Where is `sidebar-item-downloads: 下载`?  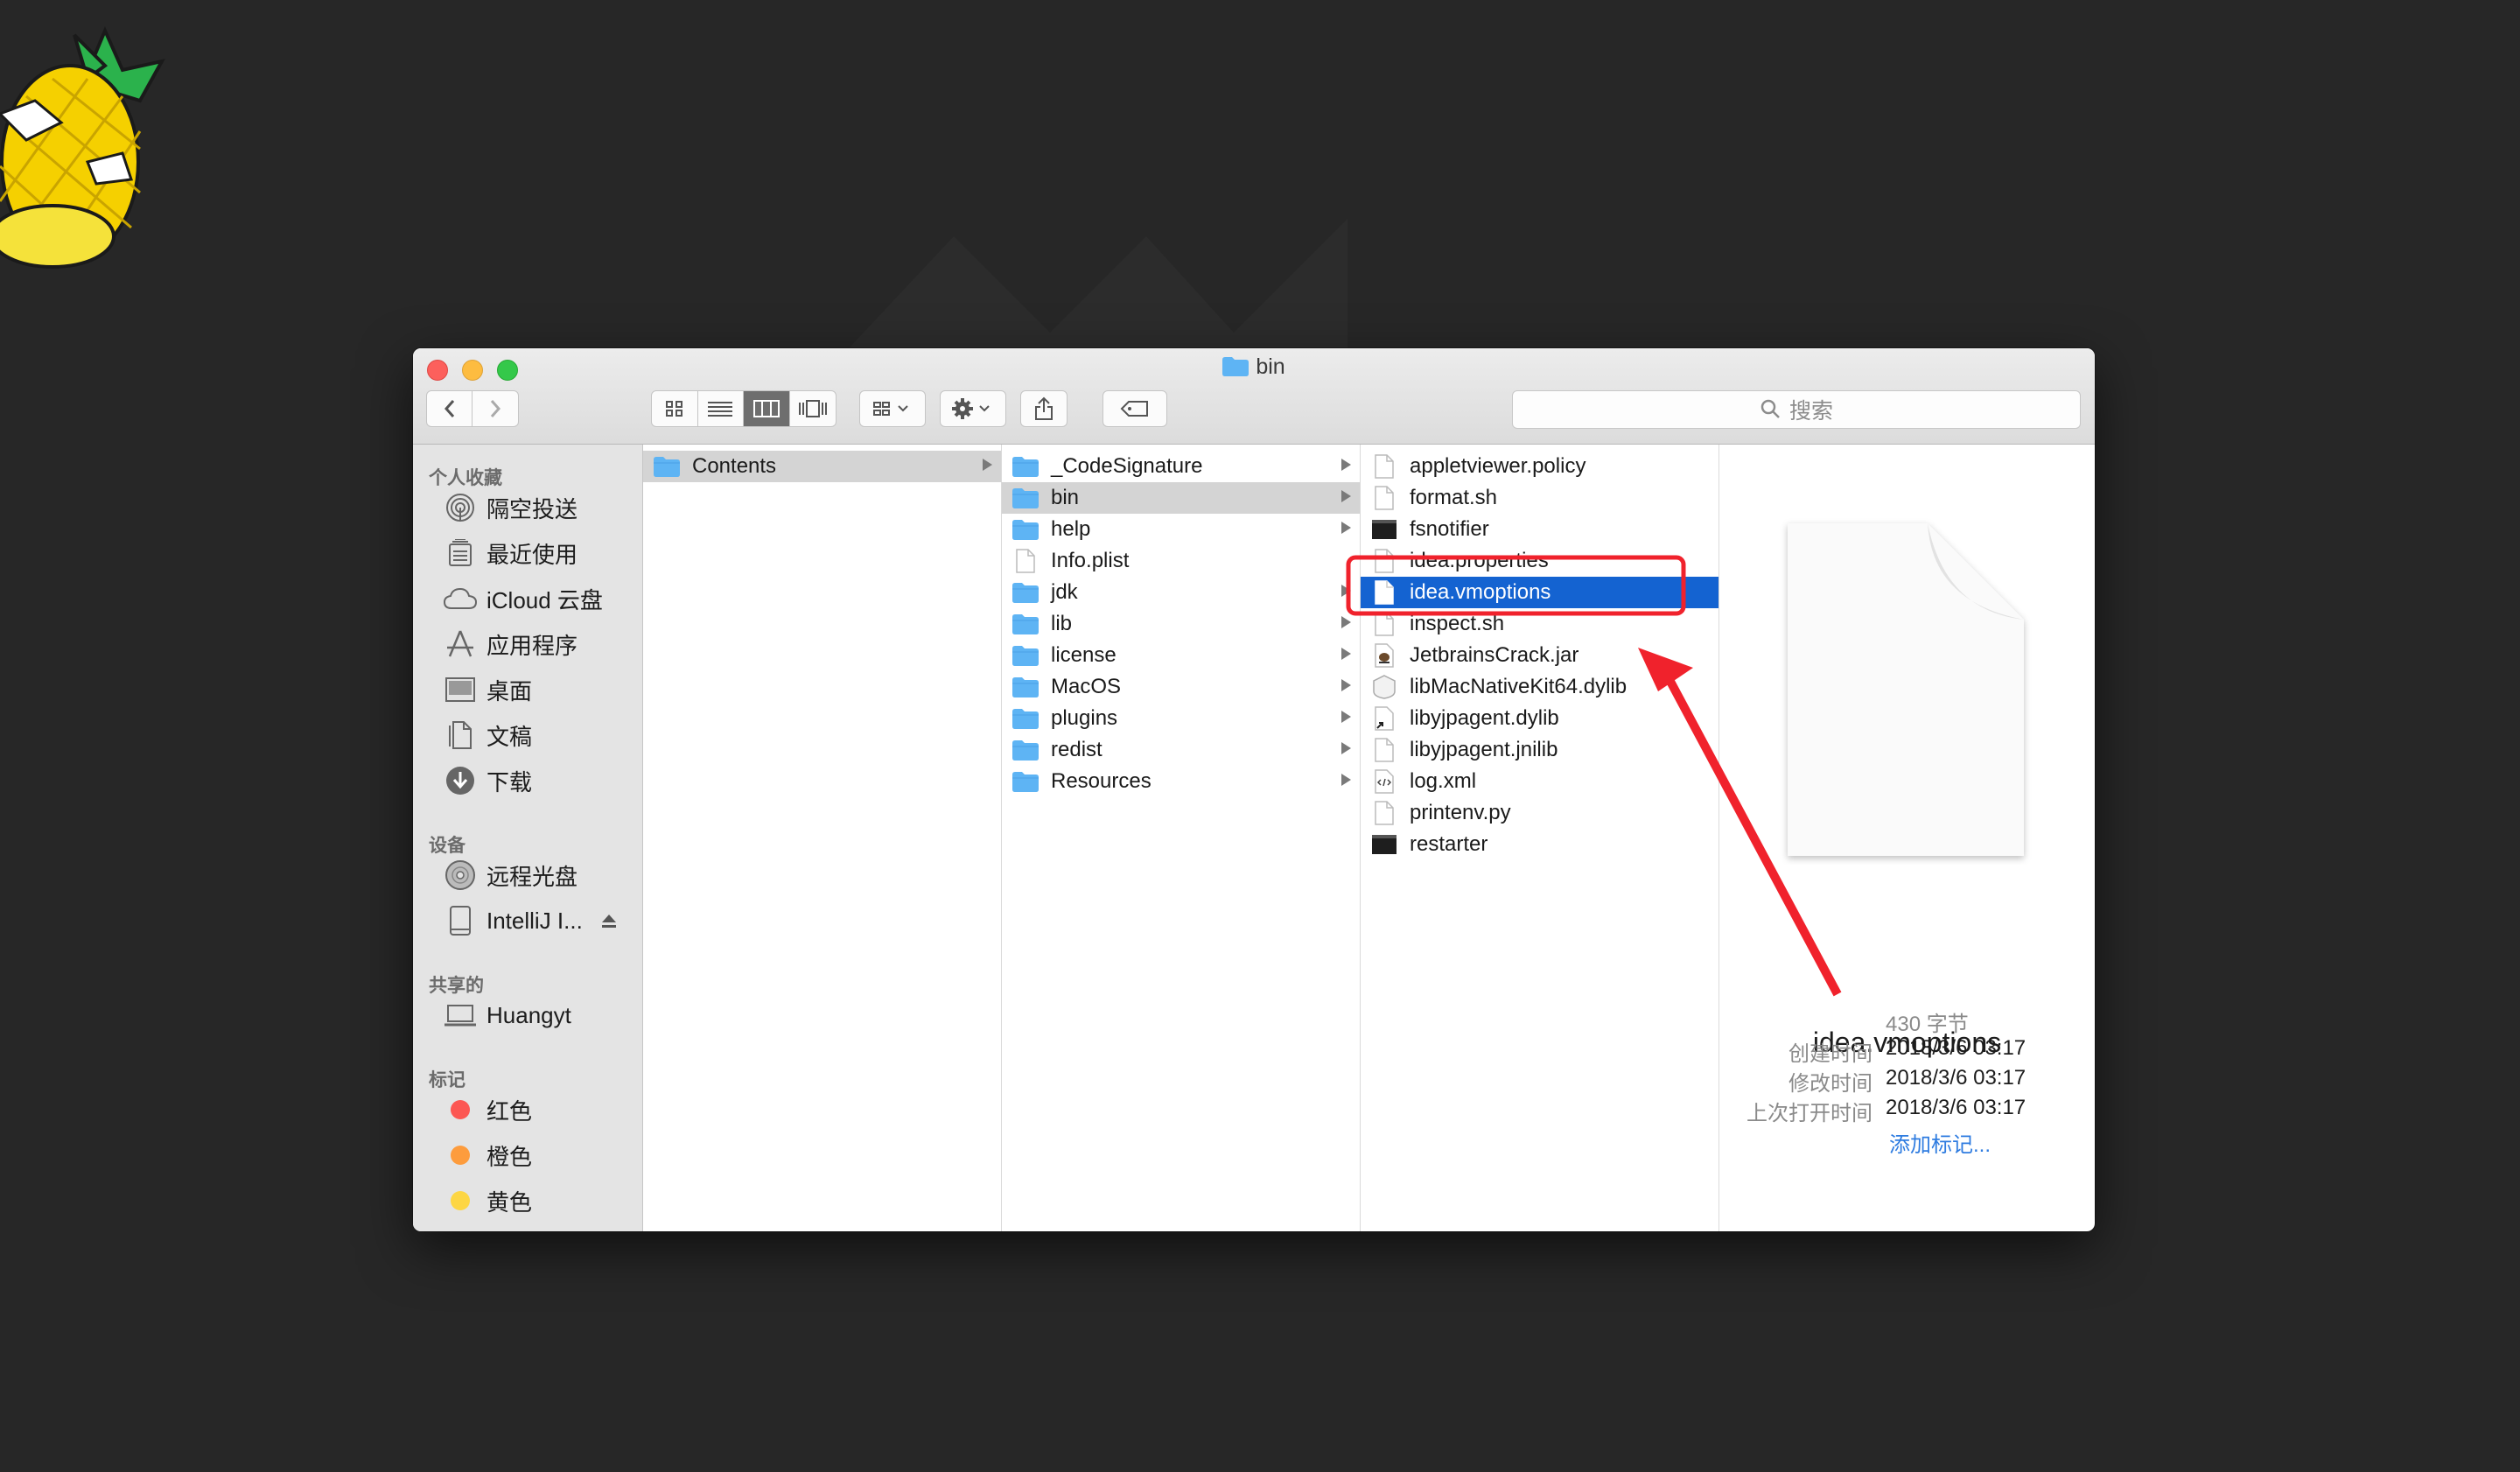
sidebar-item-downloads: 下载 is located at coordinates (487, 781).